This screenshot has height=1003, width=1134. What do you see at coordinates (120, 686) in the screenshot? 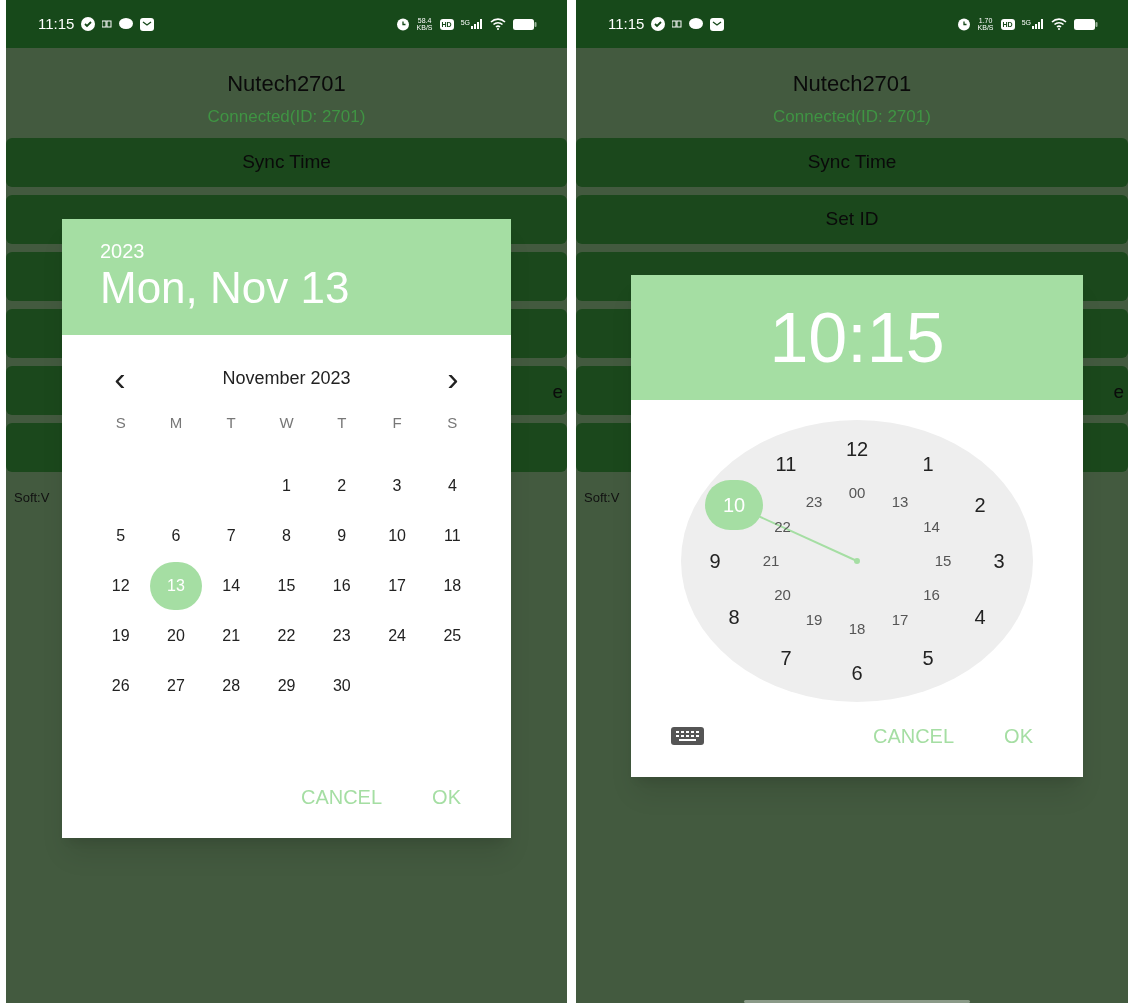
I see `calendar-day: 26` at bounding box center [120, 686].